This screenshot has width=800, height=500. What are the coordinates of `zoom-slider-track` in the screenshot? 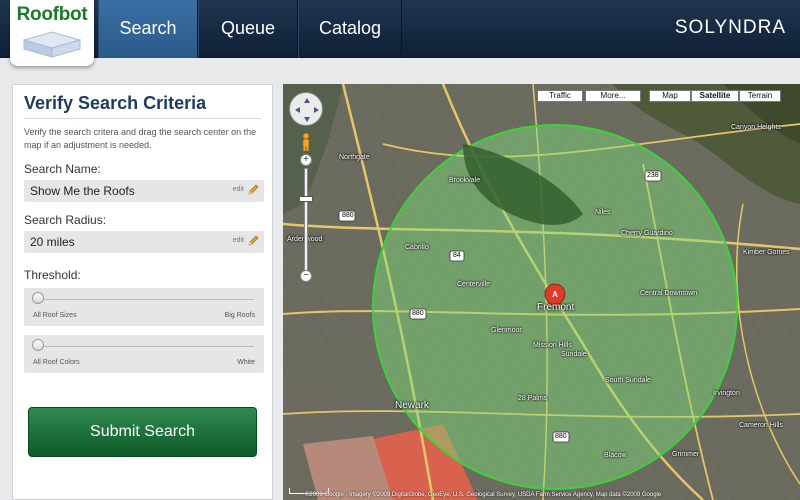 It's located at (306, 222).